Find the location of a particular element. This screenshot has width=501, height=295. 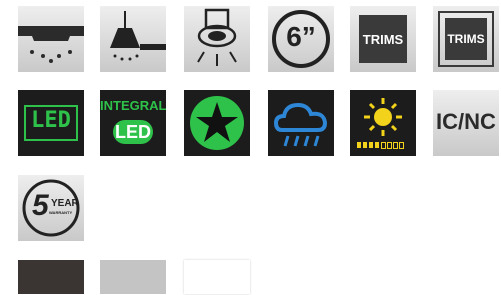

ic-nc-label: IC/NC is located at coordinates (466, 121).